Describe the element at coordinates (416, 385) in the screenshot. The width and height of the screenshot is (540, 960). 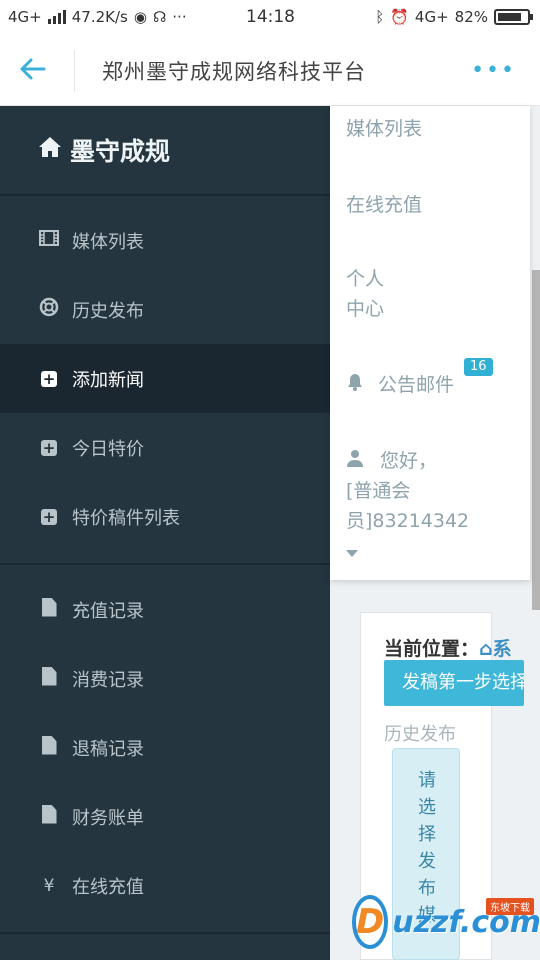
I see `menu-item-label: 公告邮件` at that location.